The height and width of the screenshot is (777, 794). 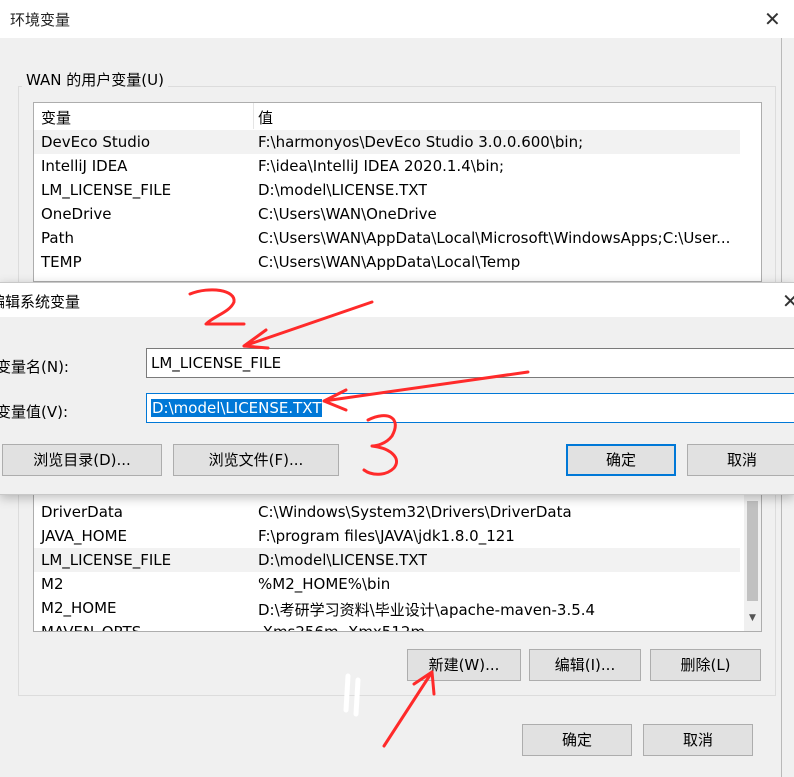 I want to click on table-row: MAVEN_OPTS -Xms256m -Xmx512m, so click(x=387, y=626).